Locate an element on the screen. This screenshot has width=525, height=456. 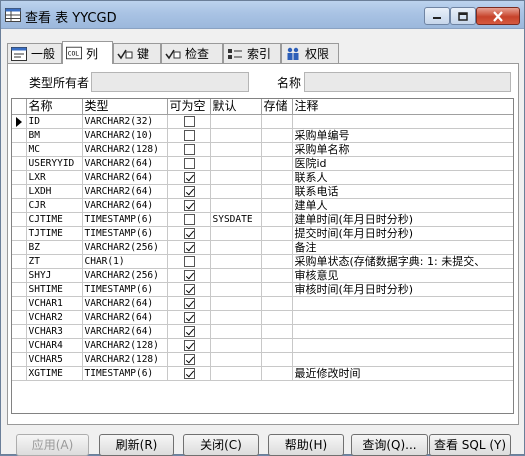
table-row: CJR VARCHAR2(64) 建单人 is located at coordinates (262, 205).